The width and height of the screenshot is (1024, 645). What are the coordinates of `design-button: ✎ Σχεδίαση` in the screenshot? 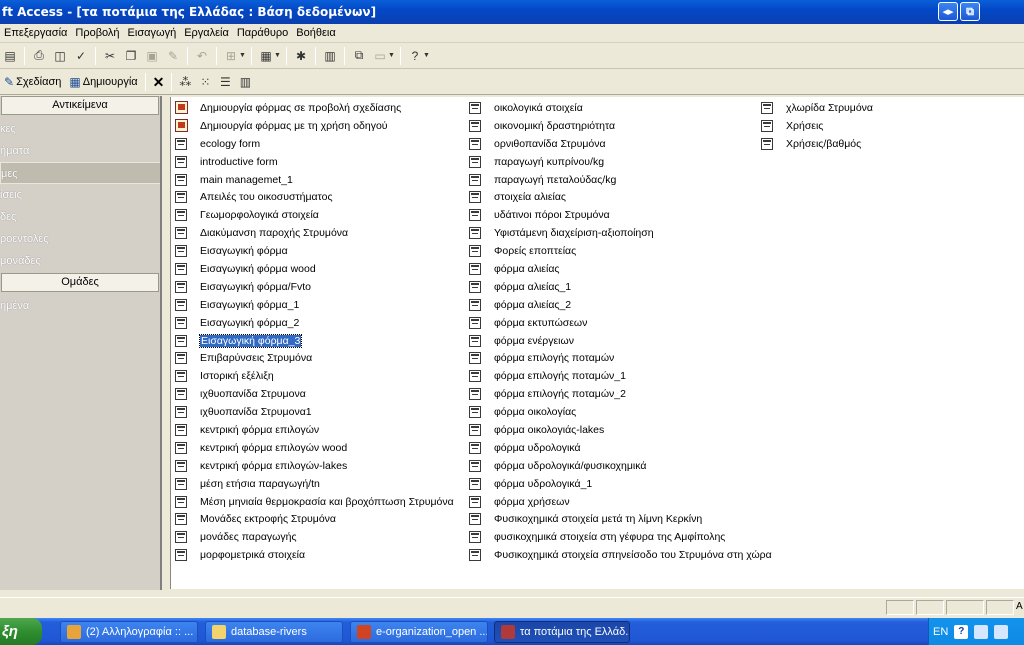 It's located at (32, 82).